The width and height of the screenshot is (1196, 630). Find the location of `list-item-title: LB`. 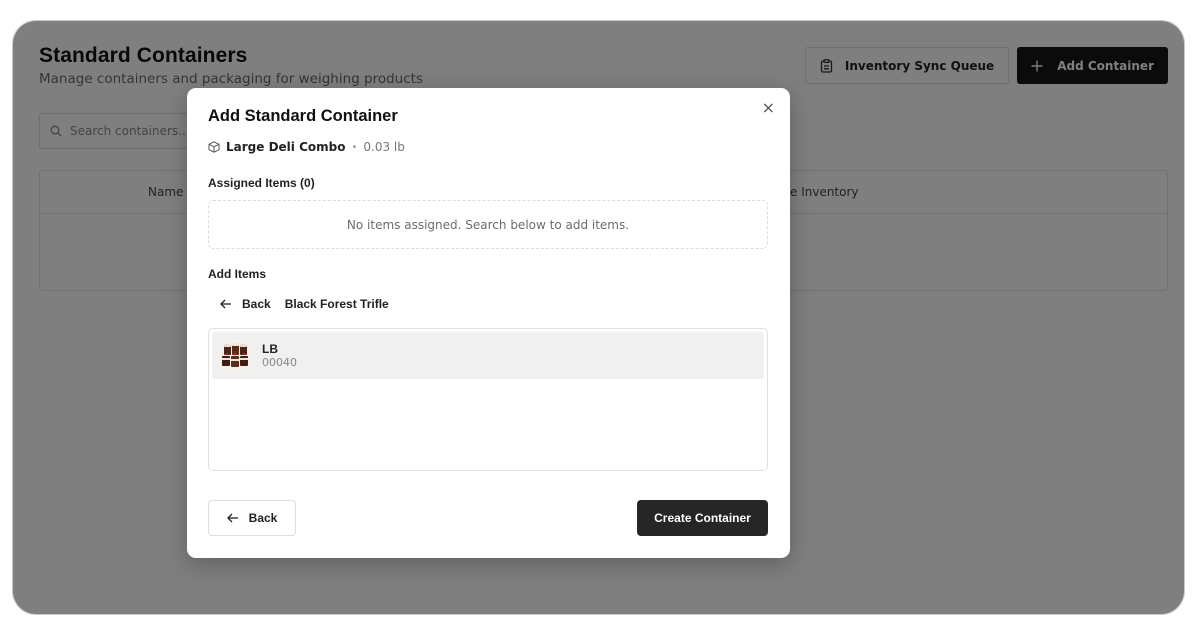

list-item-title: LB is located at coordinates (270, 348).